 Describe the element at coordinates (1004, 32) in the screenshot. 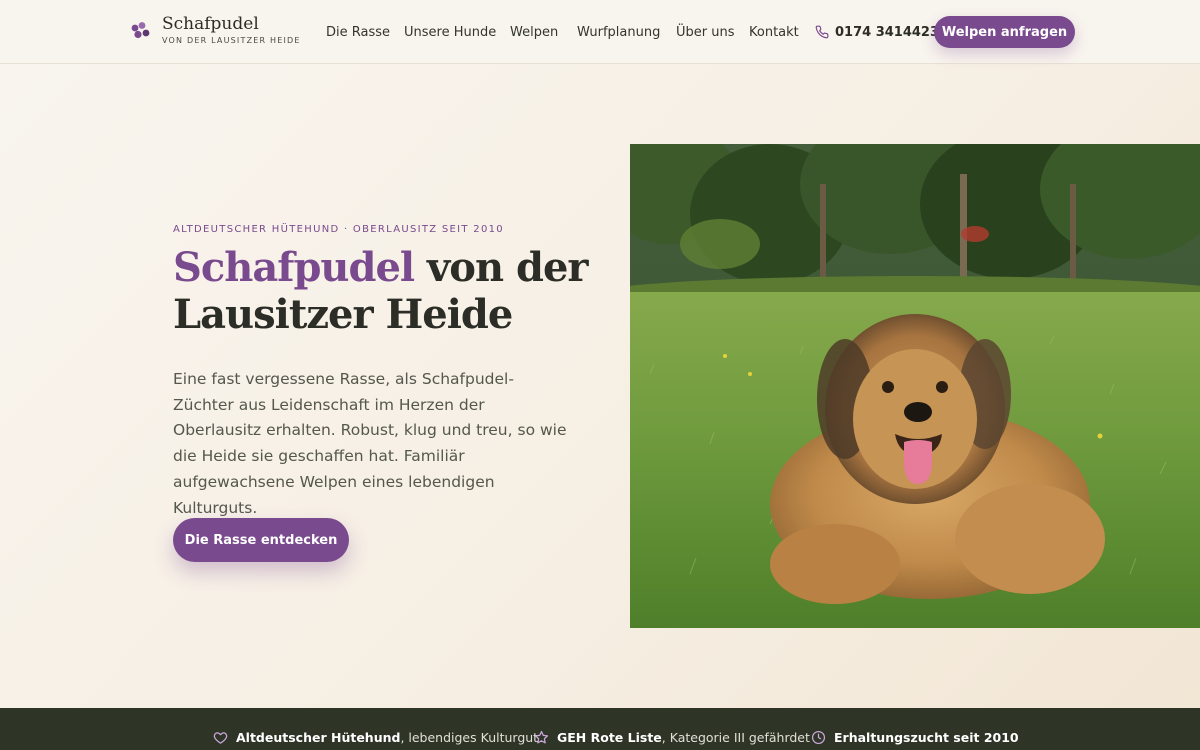

I see `welpen-anfragen-button: Welpen anfragen` at that location.